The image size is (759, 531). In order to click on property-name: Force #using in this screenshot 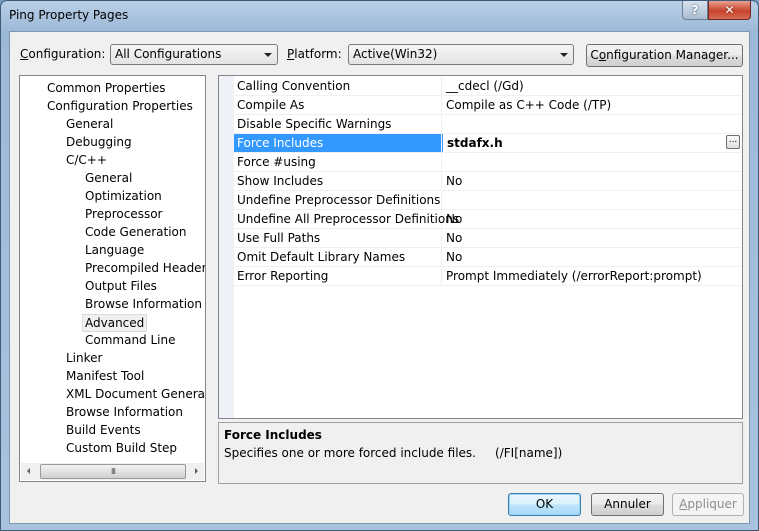, I will do `click(338, 162)`.